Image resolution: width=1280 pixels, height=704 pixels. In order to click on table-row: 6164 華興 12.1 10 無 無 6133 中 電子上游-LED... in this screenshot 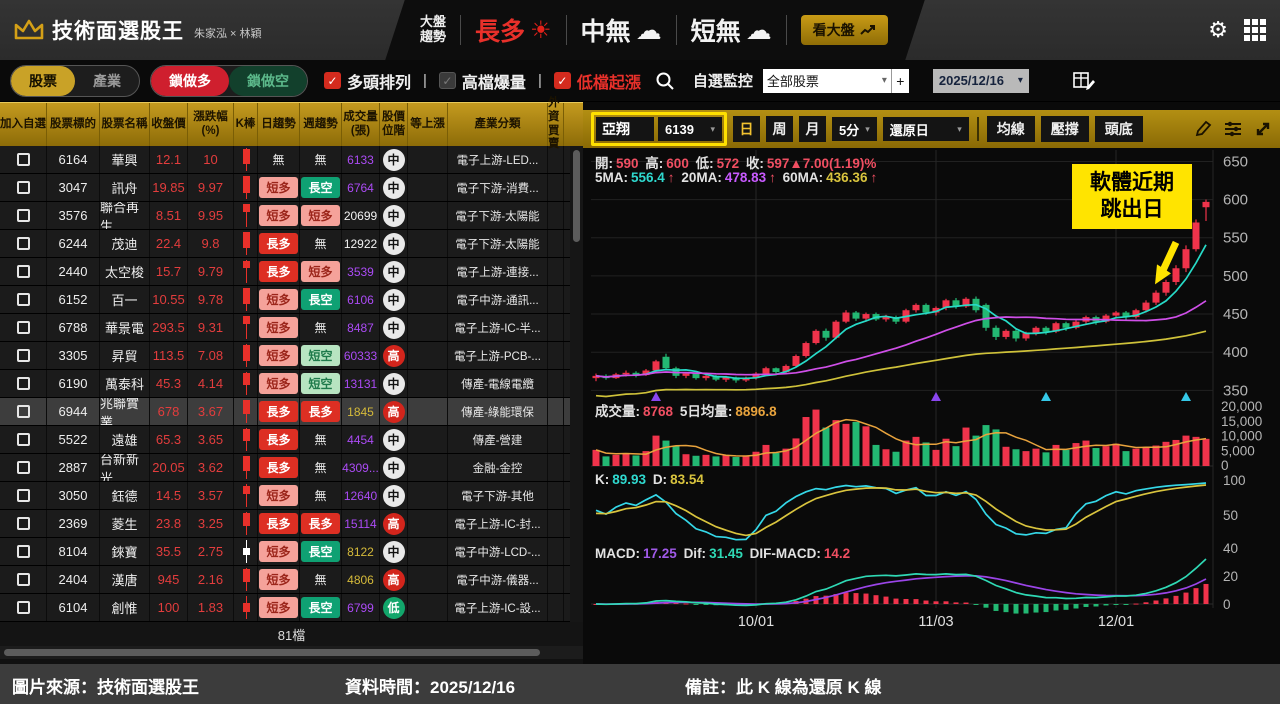, I will do `click(291, 160)`.